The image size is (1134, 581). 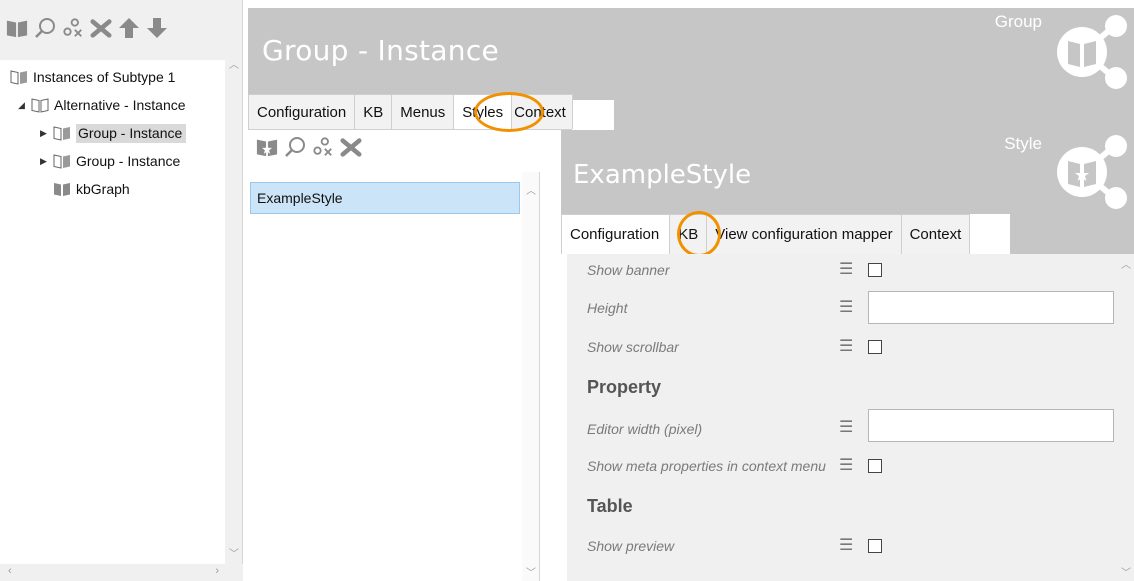 What do you see at coordinates (706, 466) in the screenshot?
I see `show-meta-properties-label: Show meta properties in context menu` at bounding box center [706, 466].